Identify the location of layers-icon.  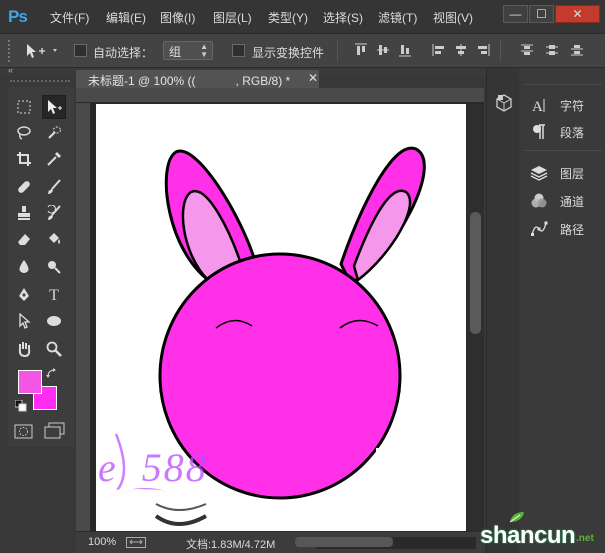
(539, 173).